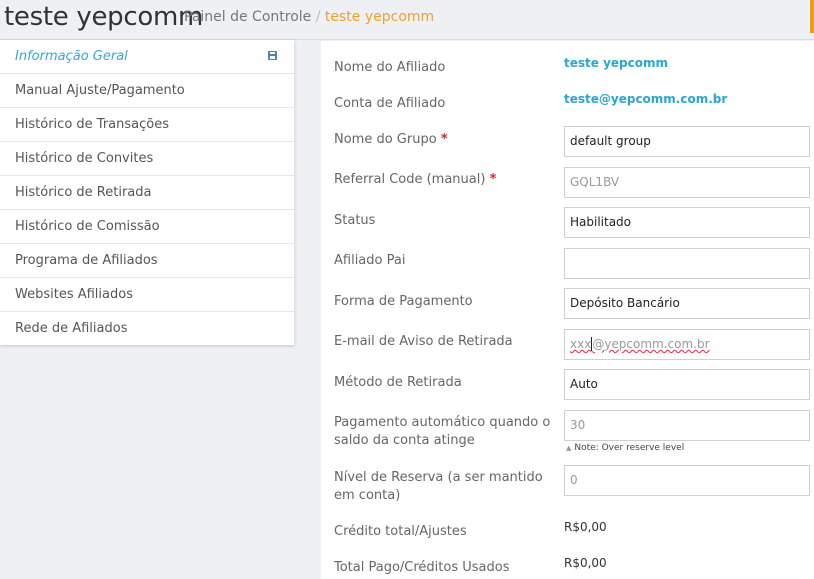 This screenshot has height=579, width=814. I want to click on sidebar-item-label: Histórico de Transações, so click(92, 124).